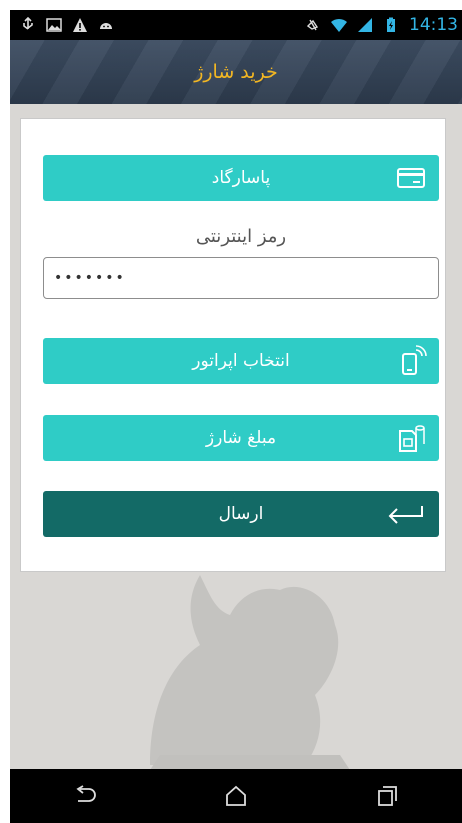  I want to click on lamassu-watermark-icon, so click(250, 672).